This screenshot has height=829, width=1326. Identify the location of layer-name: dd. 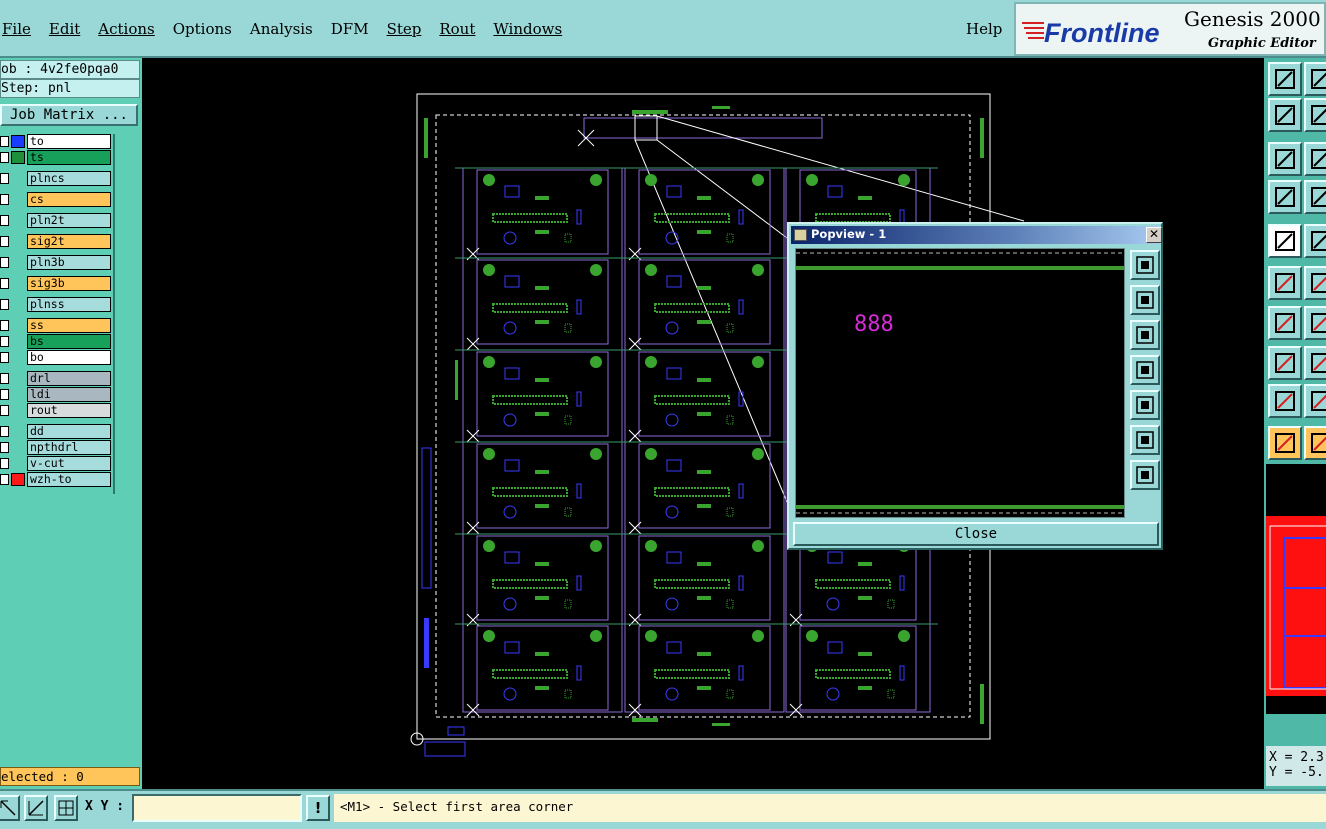
(69, 431).